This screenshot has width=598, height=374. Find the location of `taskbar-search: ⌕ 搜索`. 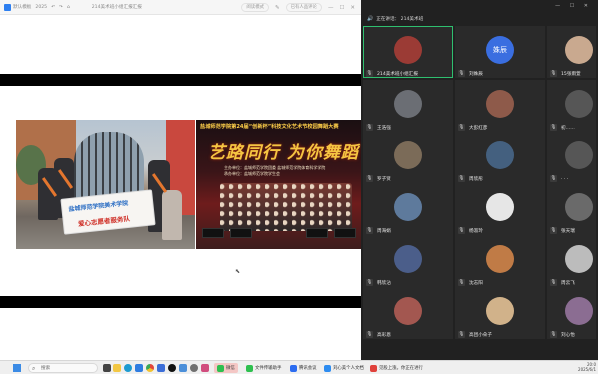

taskbar-search: ⌕ 搜索 is located at coordinates (63, 368).